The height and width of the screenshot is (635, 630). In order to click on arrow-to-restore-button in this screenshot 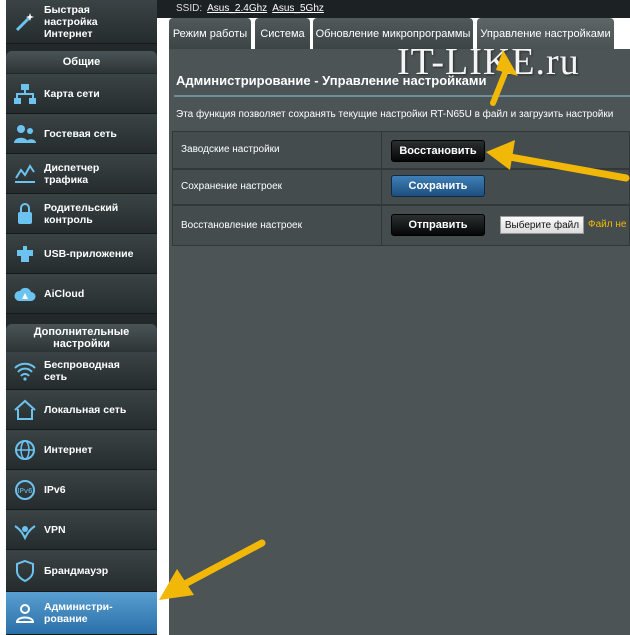, I will do `click(558, 161)`.